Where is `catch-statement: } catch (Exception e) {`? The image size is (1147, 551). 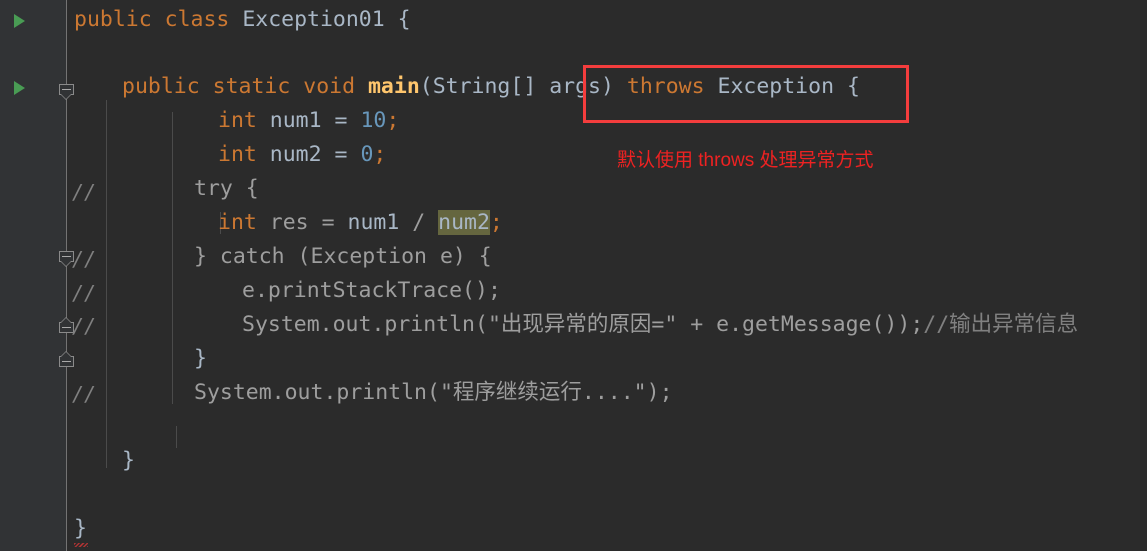
catch-statement: } catch (Exception e) { is located at coordinates (343, 256).